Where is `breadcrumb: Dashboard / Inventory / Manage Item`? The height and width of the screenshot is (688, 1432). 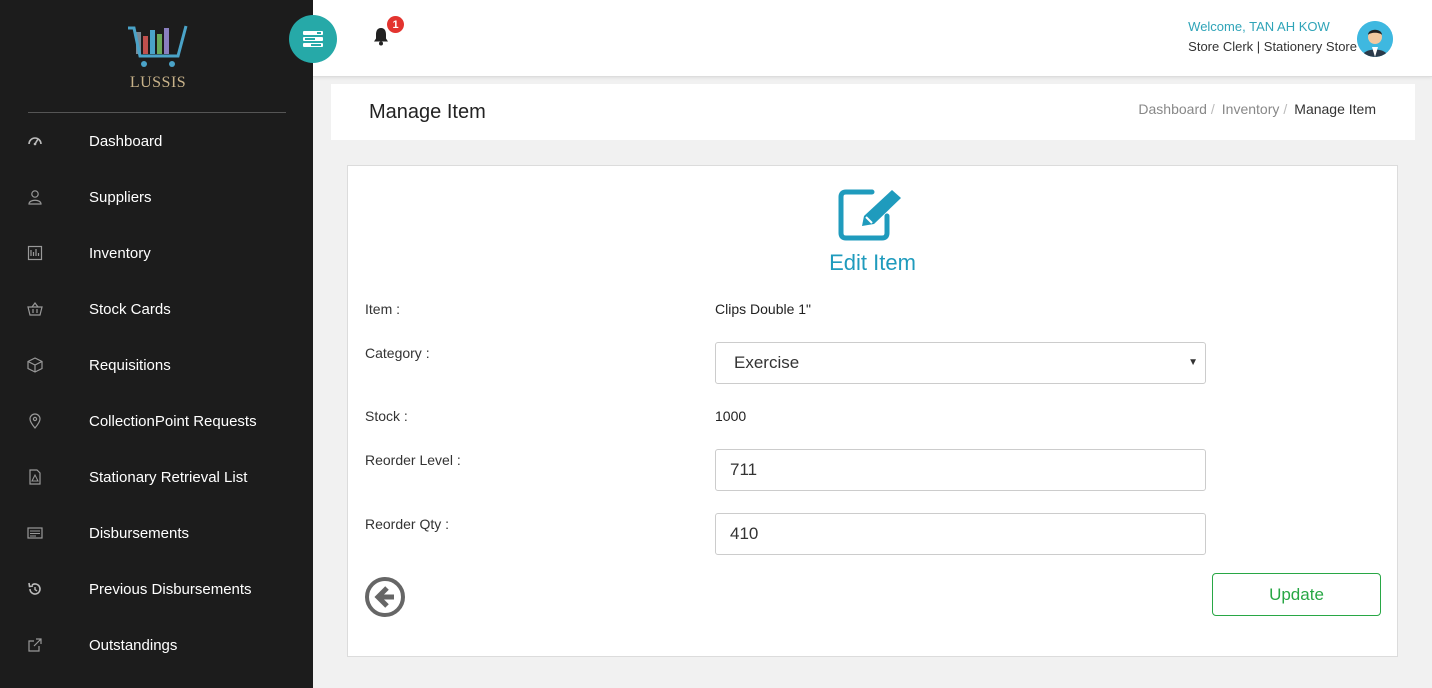
breadcrumb: Dashboard / Inventory / Manage Item is located at coordinates (1257, 109).